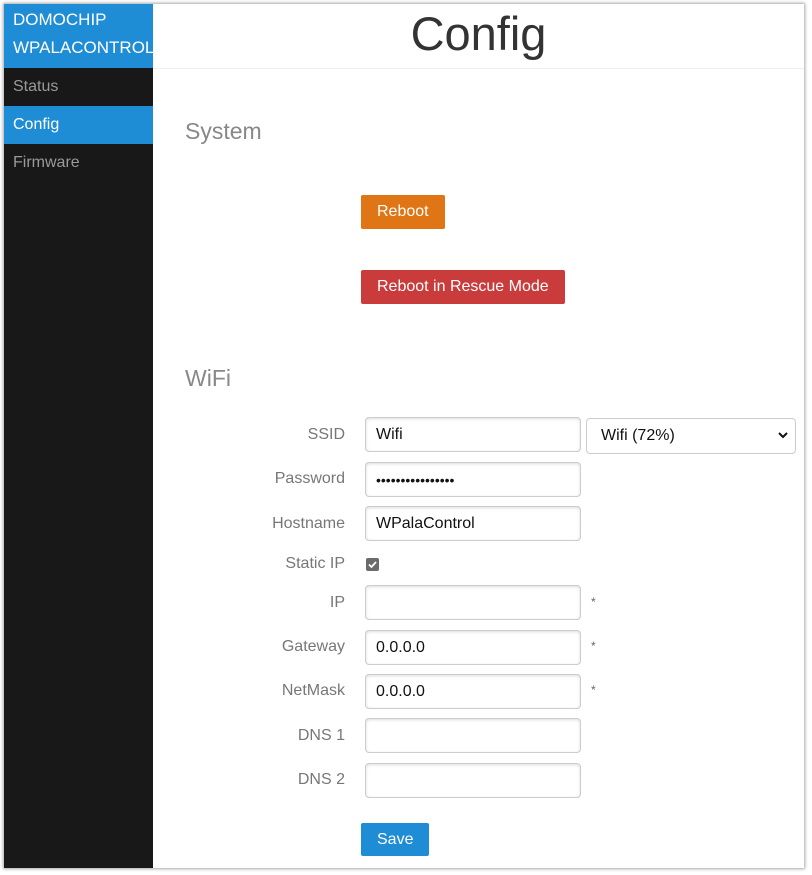 This screenshot has width=812, height=875. What do you see at coordinates (473, 780) in the screenshot?
I see `dns2-input` at bounding box center [473, 780].